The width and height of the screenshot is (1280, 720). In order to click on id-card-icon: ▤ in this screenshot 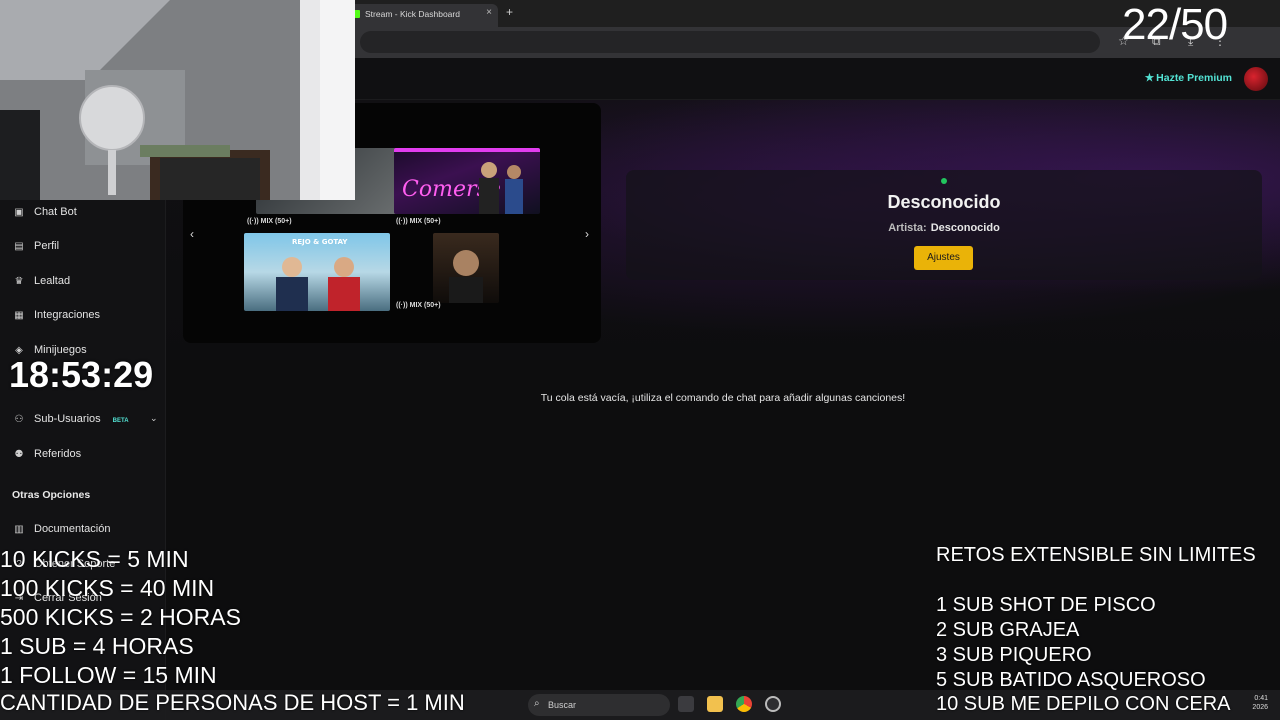, I will do `click(19, 246)`.